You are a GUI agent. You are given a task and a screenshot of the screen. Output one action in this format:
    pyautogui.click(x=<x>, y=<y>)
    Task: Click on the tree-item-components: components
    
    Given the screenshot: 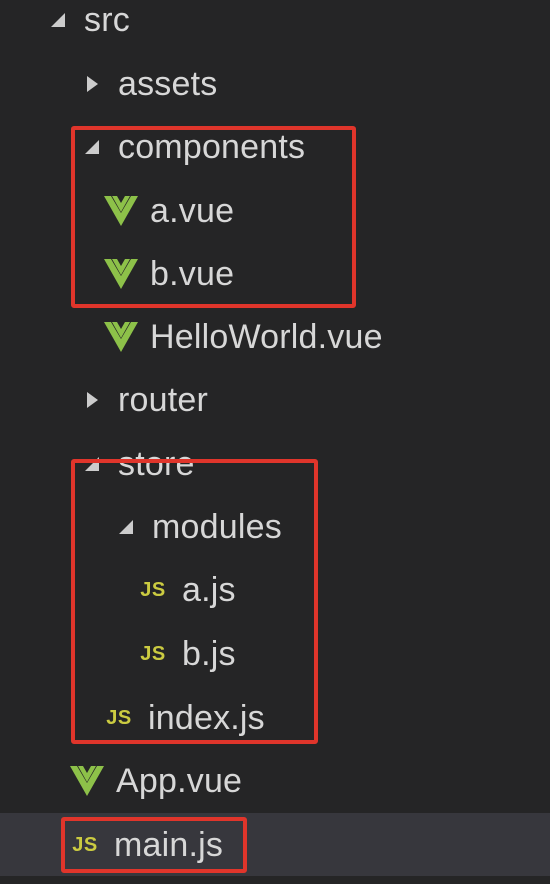 What is the action you would take?
    pyautogui.click(x=275, y=146)
    